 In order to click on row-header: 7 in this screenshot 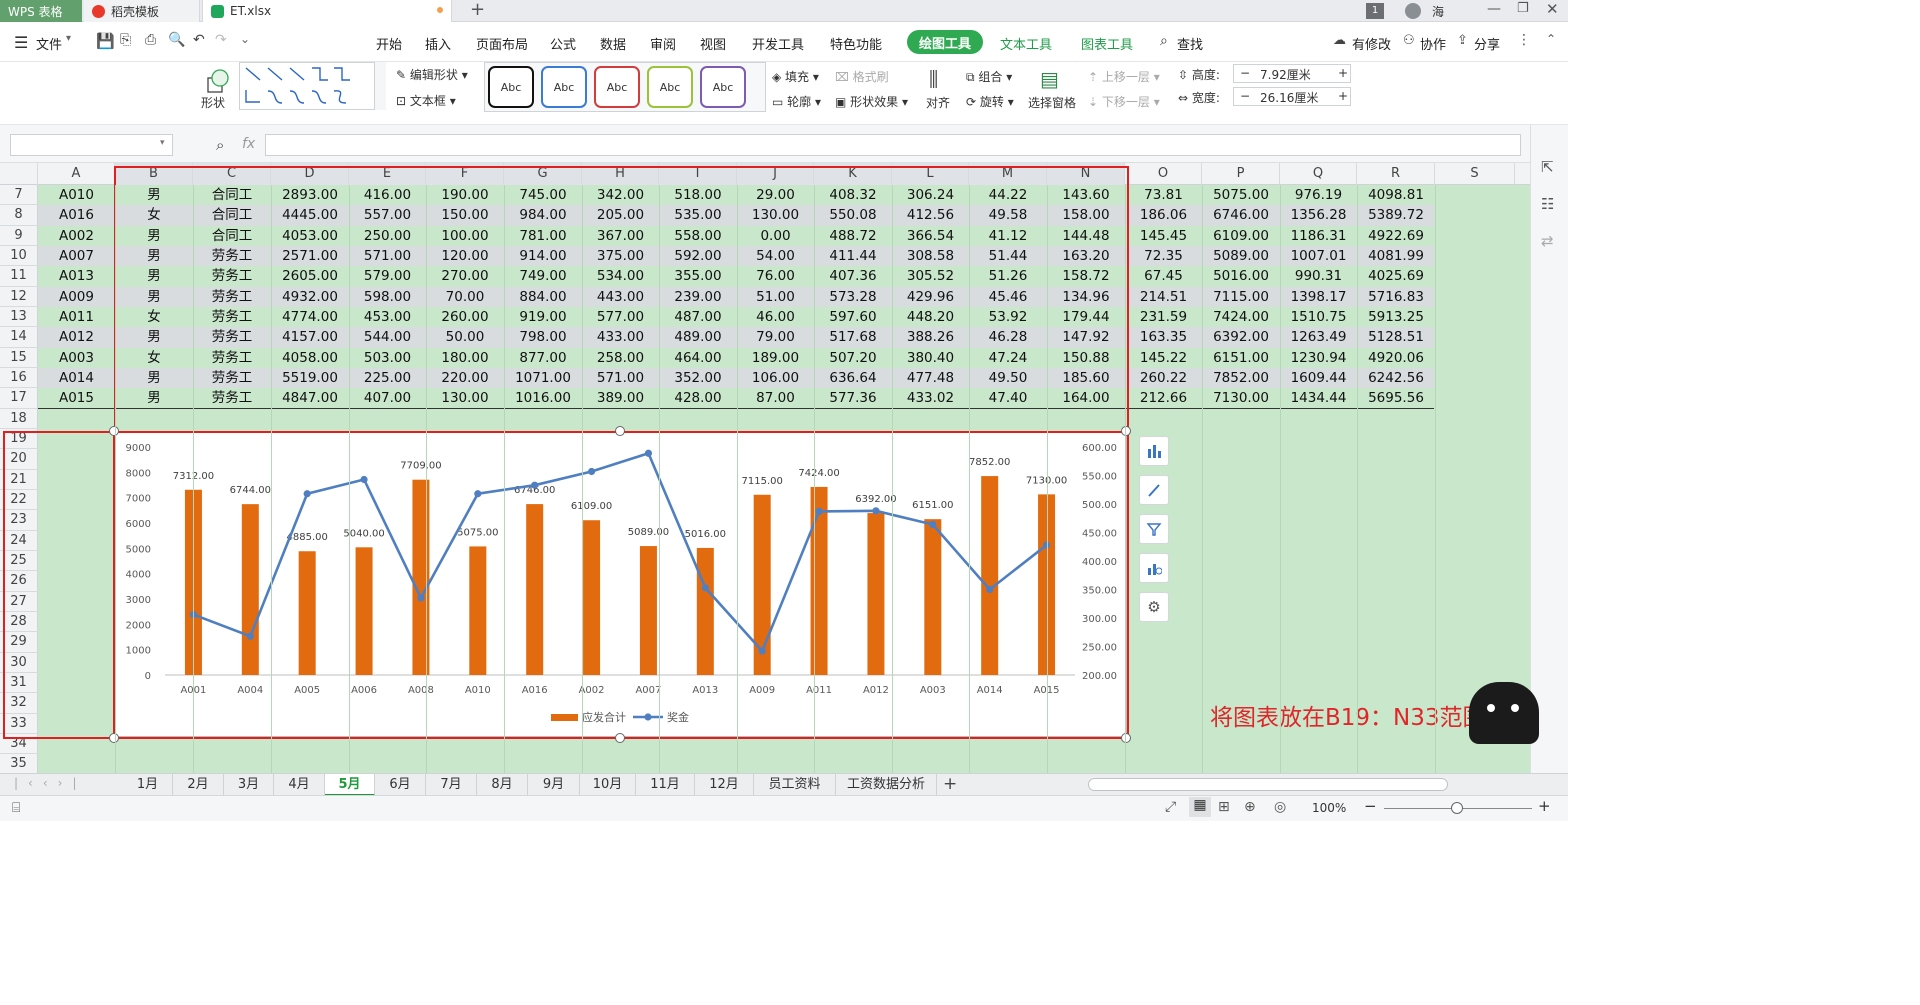, I will do `click(19, 195)`.